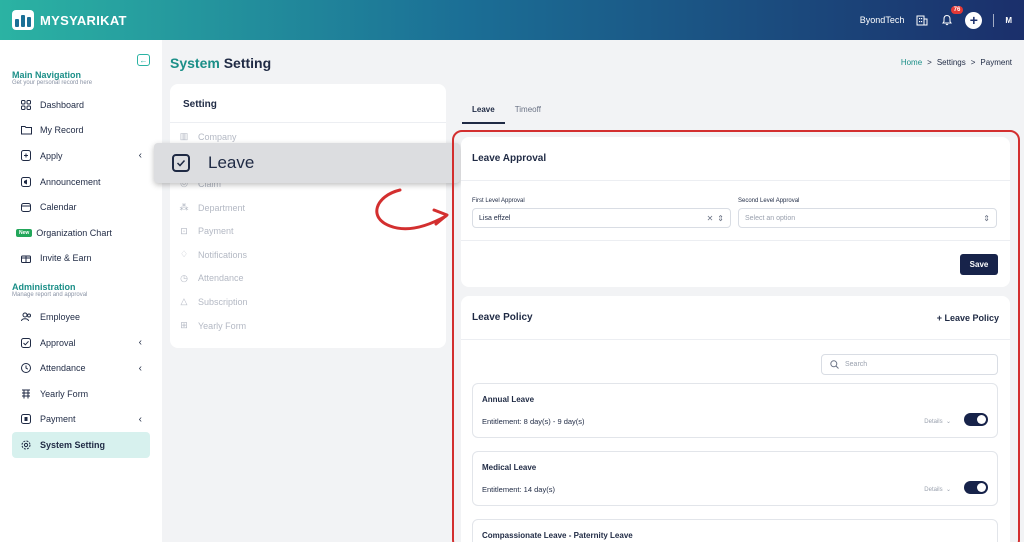 Image resolution: width=1024 pixels, height=542 pixels. What do you see at coordinates (81, 420) in the screenshot?
I see `sidebar-item-payment: Payment ‹` at bounding box center [81, 420].